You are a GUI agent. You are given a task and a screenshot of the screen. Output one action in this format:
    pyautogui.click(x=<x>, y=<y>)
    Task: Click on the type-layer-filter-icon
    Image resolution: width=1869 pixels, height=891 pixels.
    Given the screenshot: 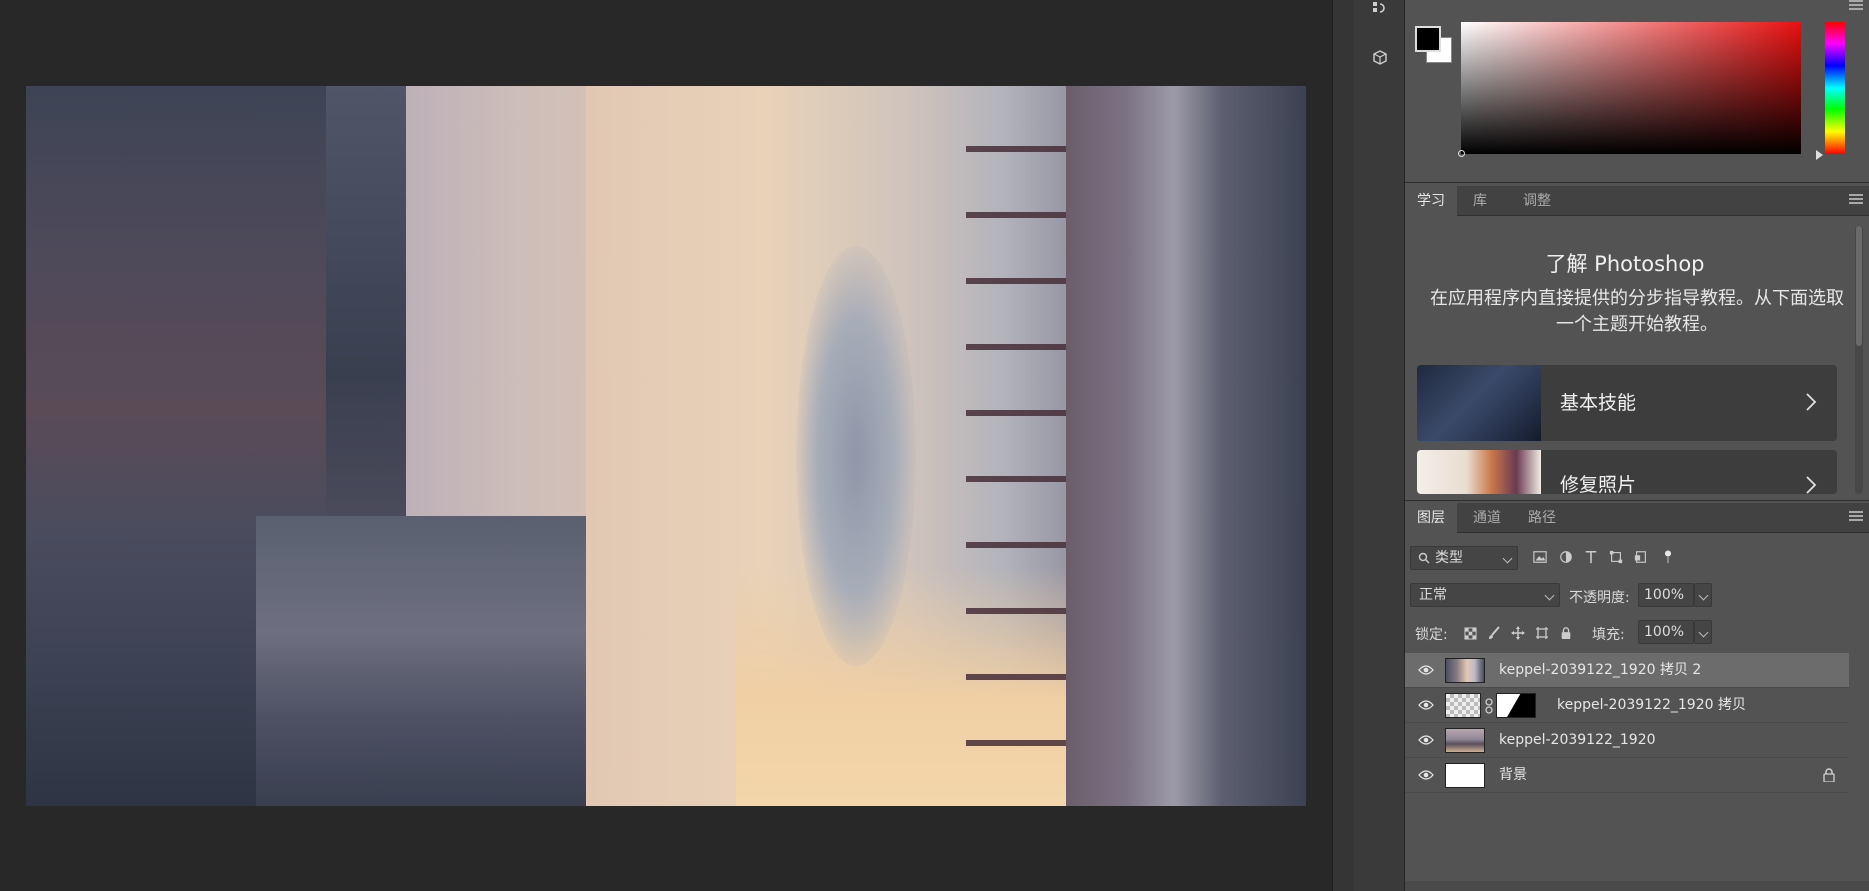 What is the action you would take?
    pyautogui.click(x=1591, y=557)
    